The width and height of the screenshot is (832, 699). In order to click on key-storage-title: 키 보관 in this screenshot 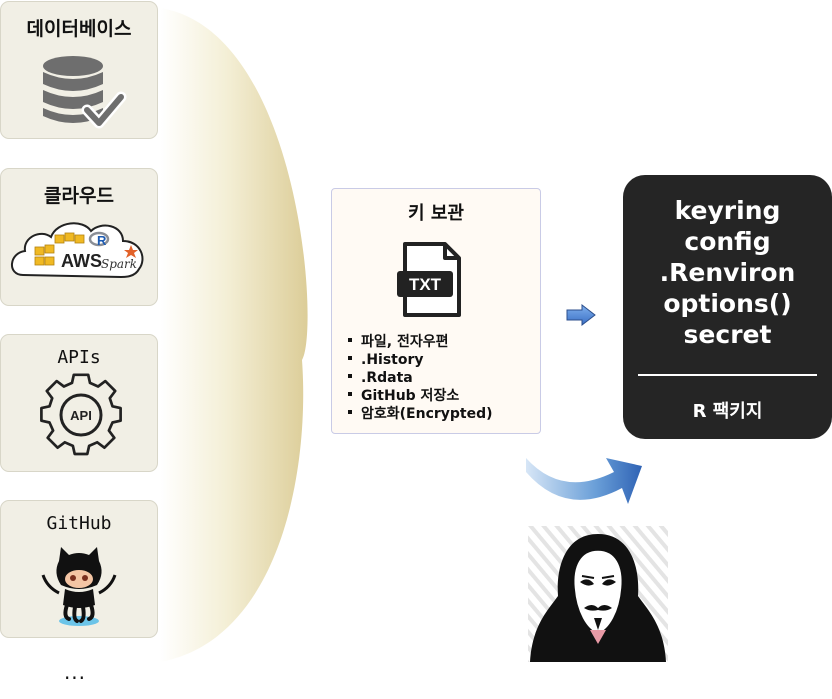, I will do `click(436, 213)`.